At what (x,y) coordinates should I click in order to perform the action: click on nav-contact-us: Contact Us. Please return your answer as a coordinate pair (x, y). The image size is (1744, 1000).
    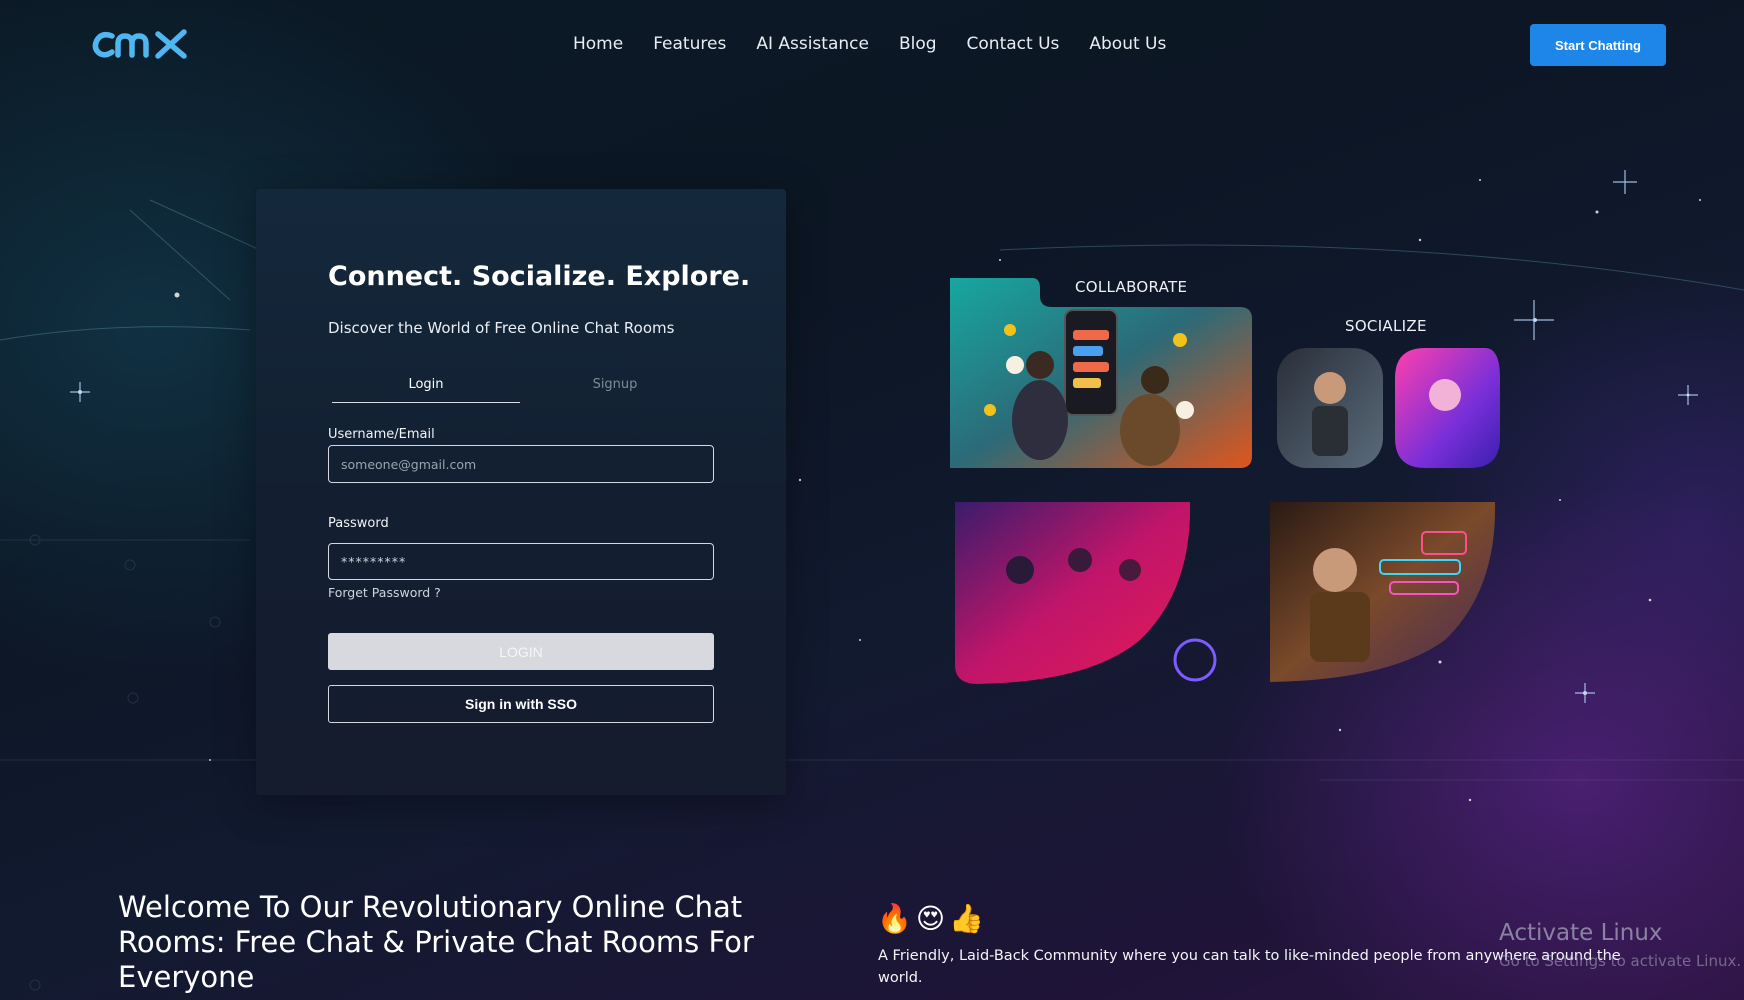
    Looking at the image, I should click on (1013, 44).